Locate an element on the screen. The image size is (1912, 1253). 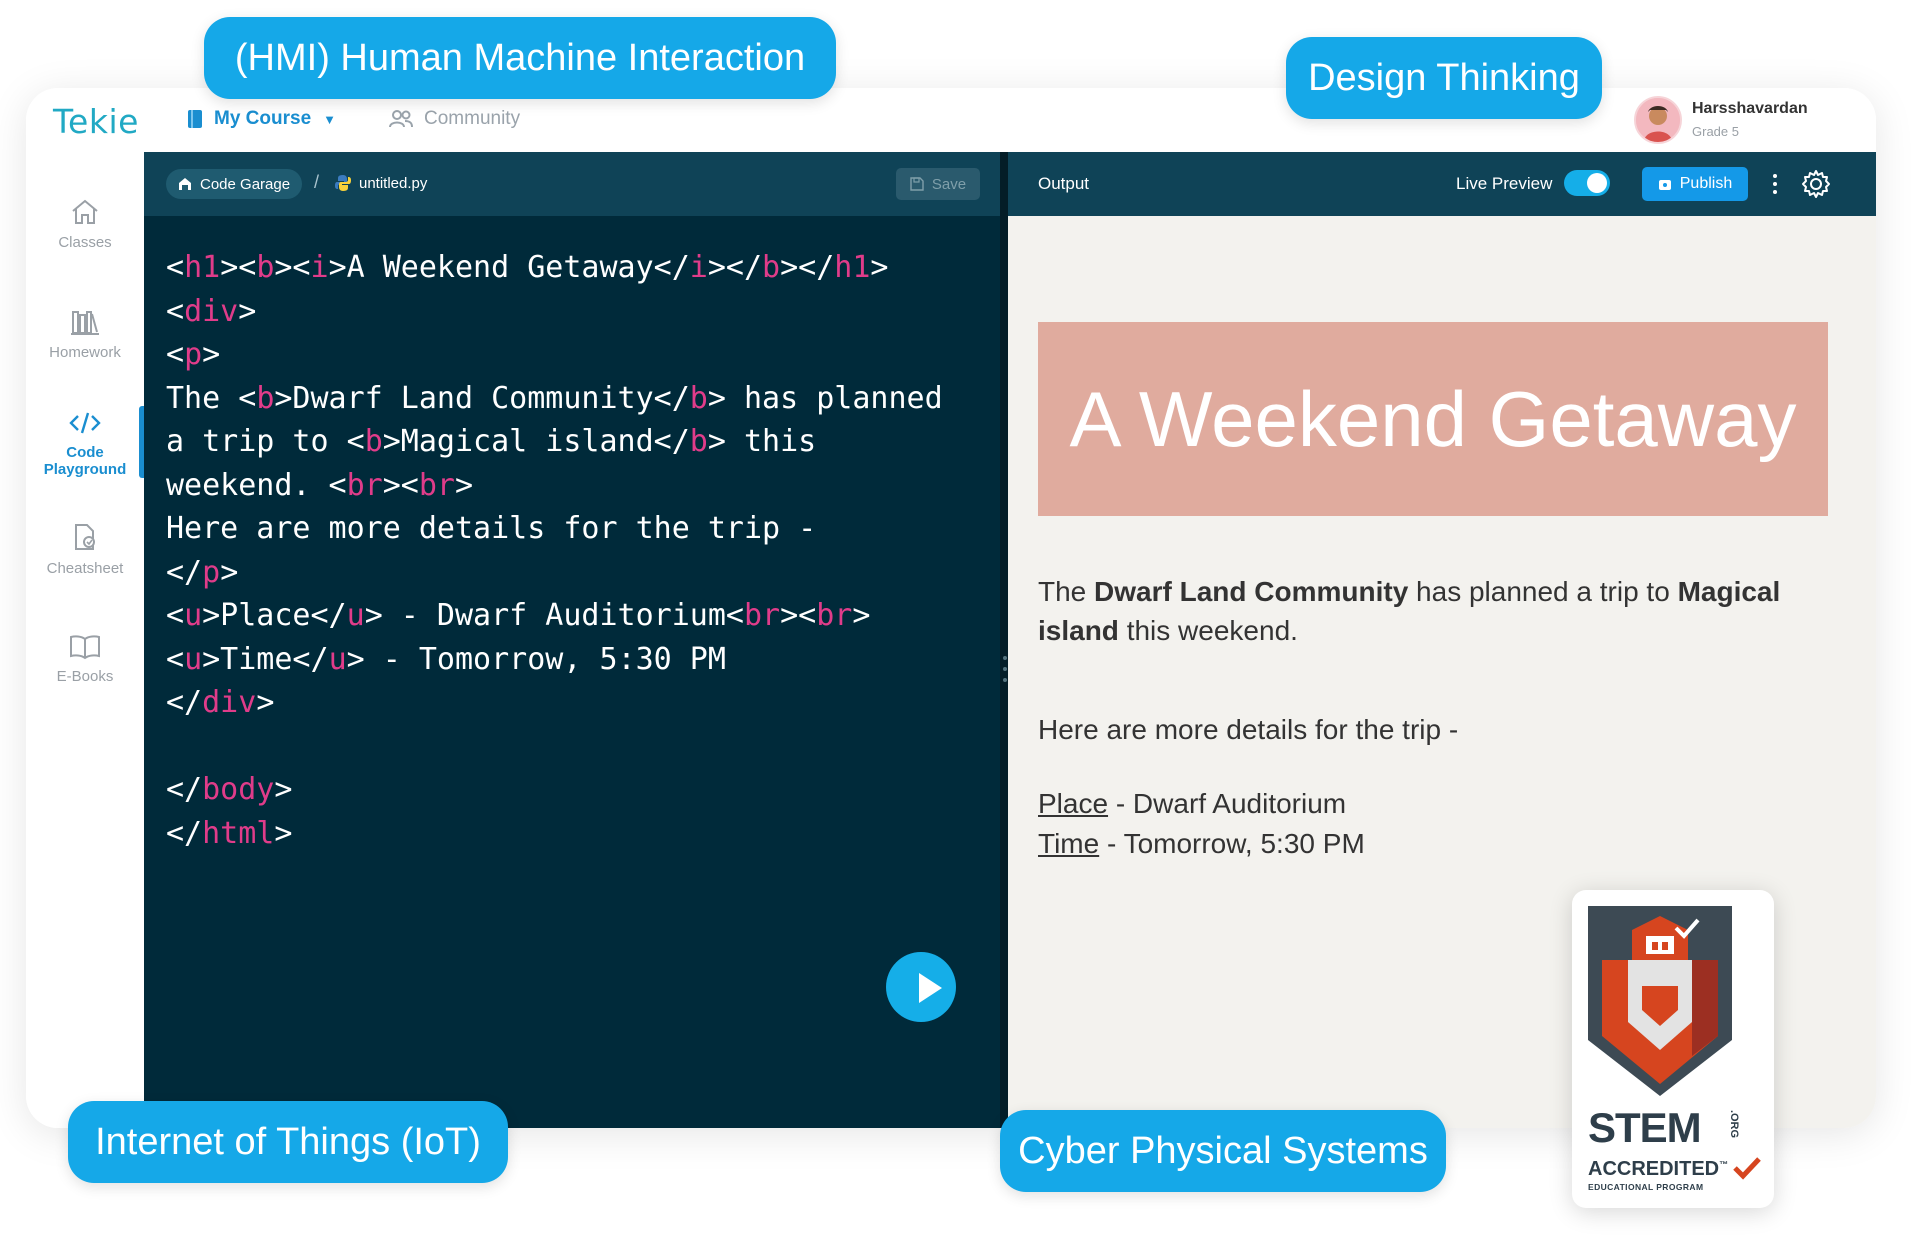
code-text-token: > this is located at coordinates (762, 441).